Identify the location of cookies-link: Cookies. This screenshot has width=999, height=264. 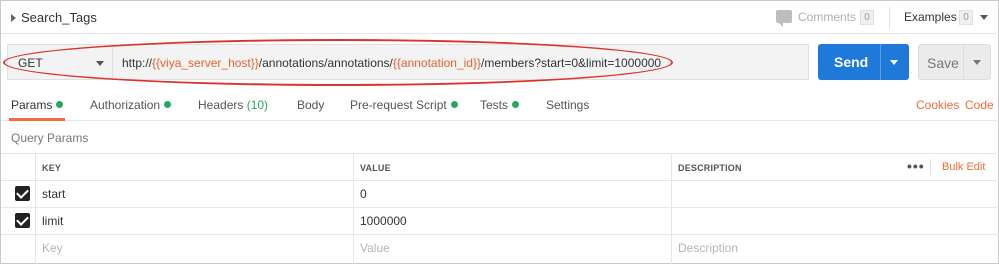
(937, 105).